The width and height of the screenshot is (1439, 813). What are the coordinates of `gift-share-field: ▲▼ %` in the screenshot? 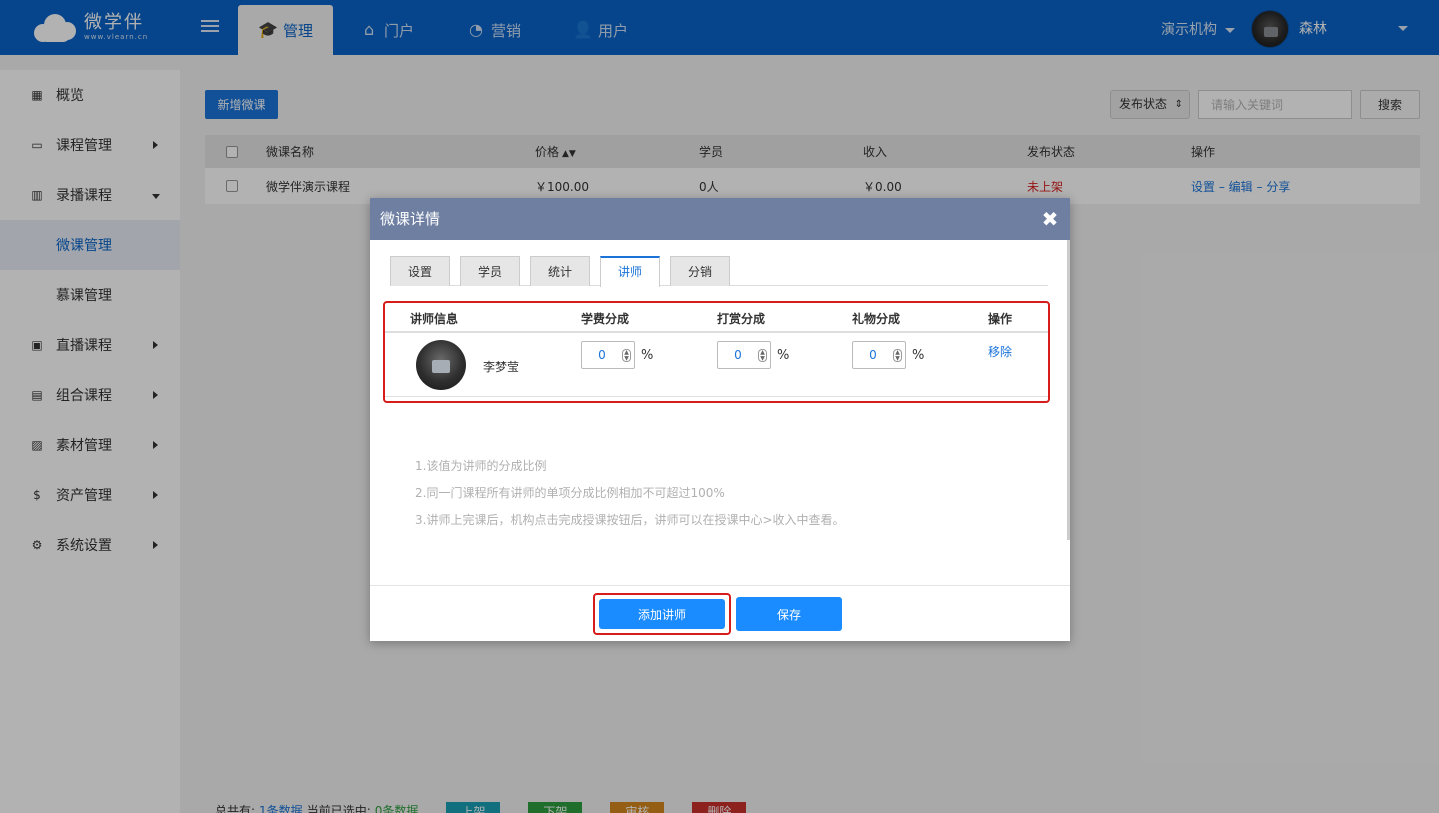 It's located at (888, 355).